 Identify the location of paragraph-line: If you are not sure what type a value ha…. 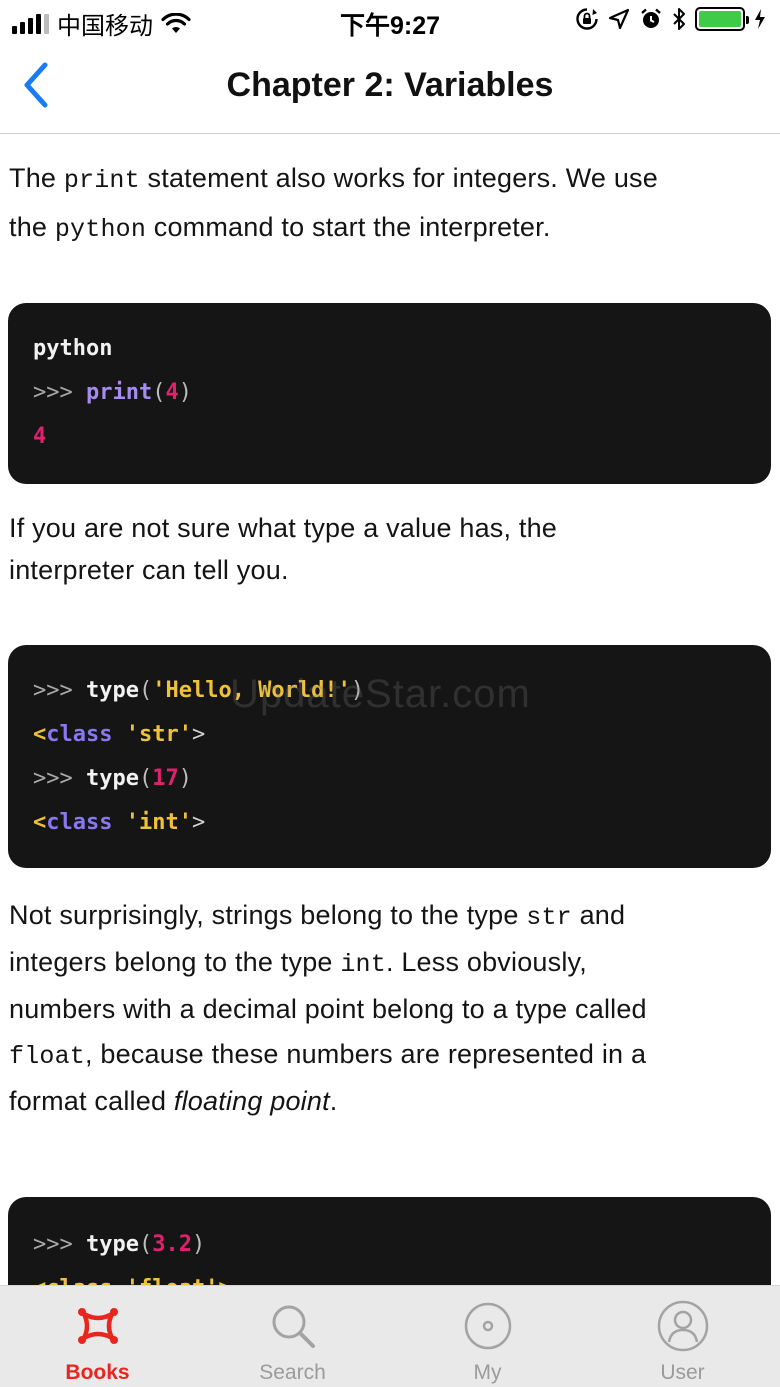
(283, 528).